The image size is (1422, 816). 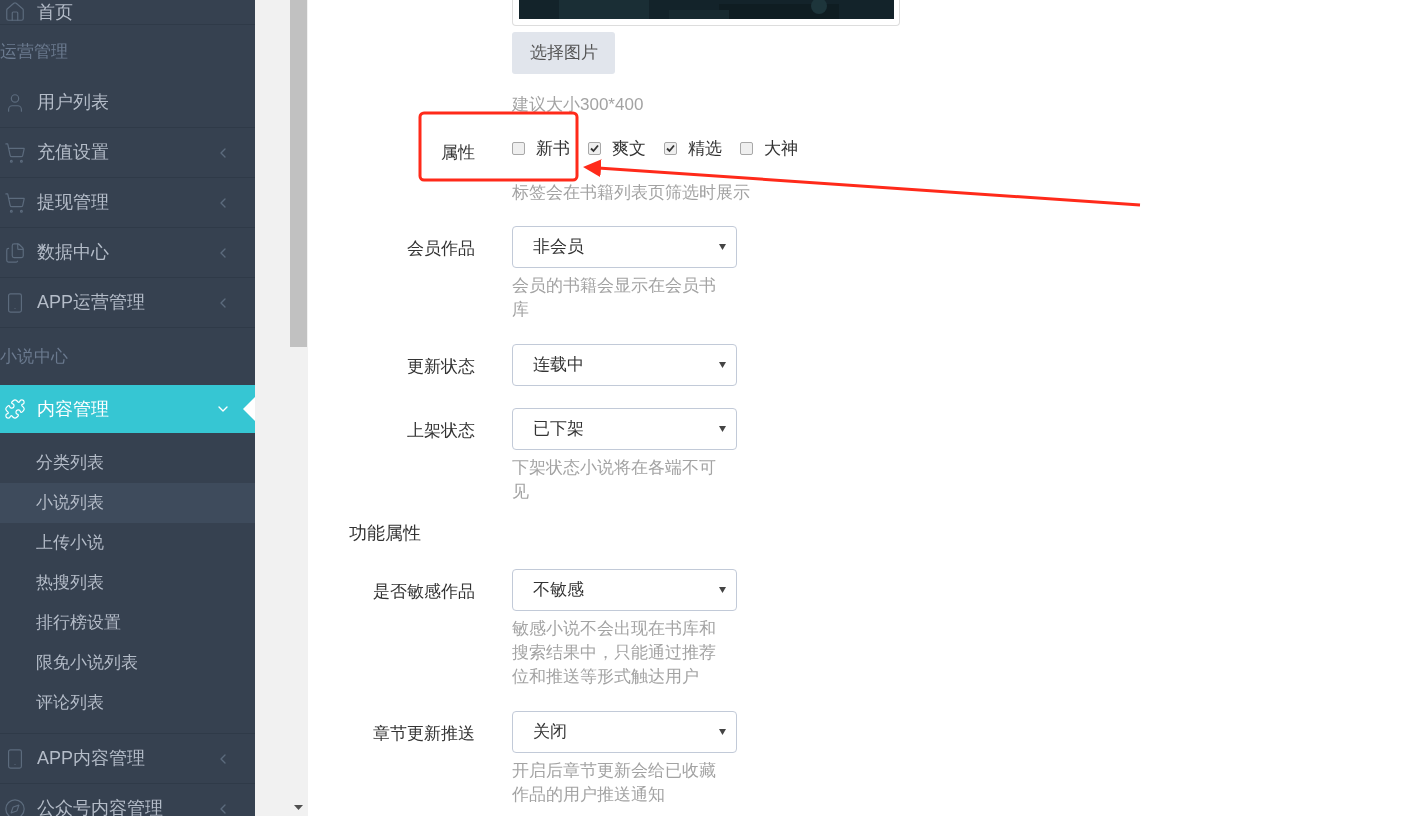 What do you see at coordinates (614, 782) in the screenshot?
I see `help-text: 开启后章节更新会给已收藏作品的用户推送通知` at bounding box center [614, 782].